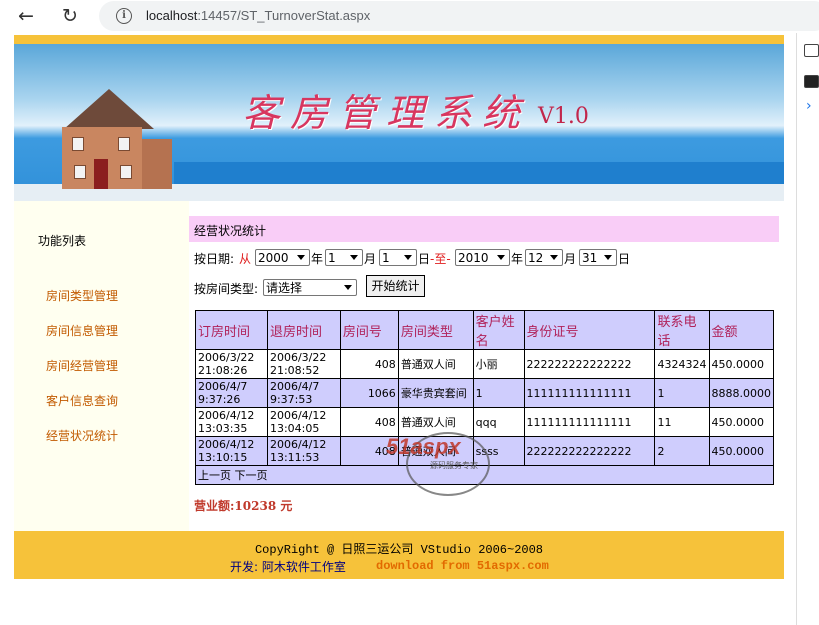 The height and width of the screenshot is (625, 819). Describe the element at coordinates (101, 174) in the screenshot. I see `house-door` at that location.